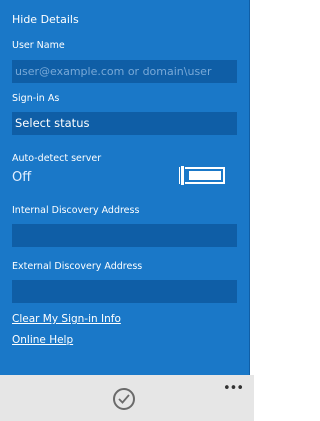  What do you see at coordinates (124, 123) in the screenshot?
I see `sign-in-status-picker: Select status` at bounding box center [124, 123].